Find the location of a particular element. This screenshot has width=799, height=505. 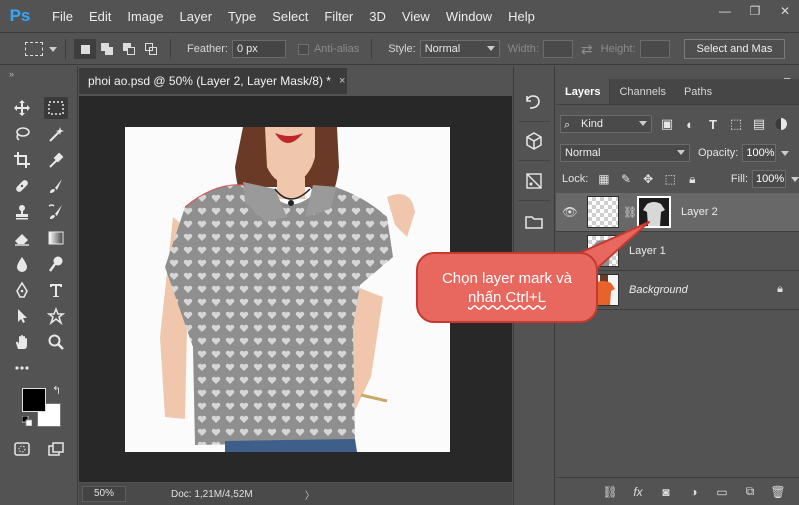

layer-name: Background is located at coordinates (658, 290).